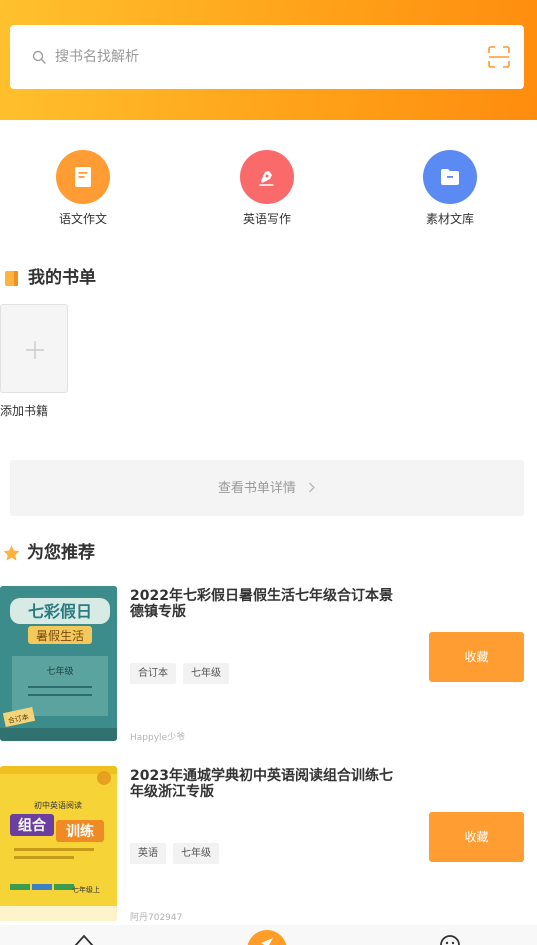  Describe the element at coordinates (86, 889) in the screenshot. I see `cover-grade-text: 七年级上` at that location.